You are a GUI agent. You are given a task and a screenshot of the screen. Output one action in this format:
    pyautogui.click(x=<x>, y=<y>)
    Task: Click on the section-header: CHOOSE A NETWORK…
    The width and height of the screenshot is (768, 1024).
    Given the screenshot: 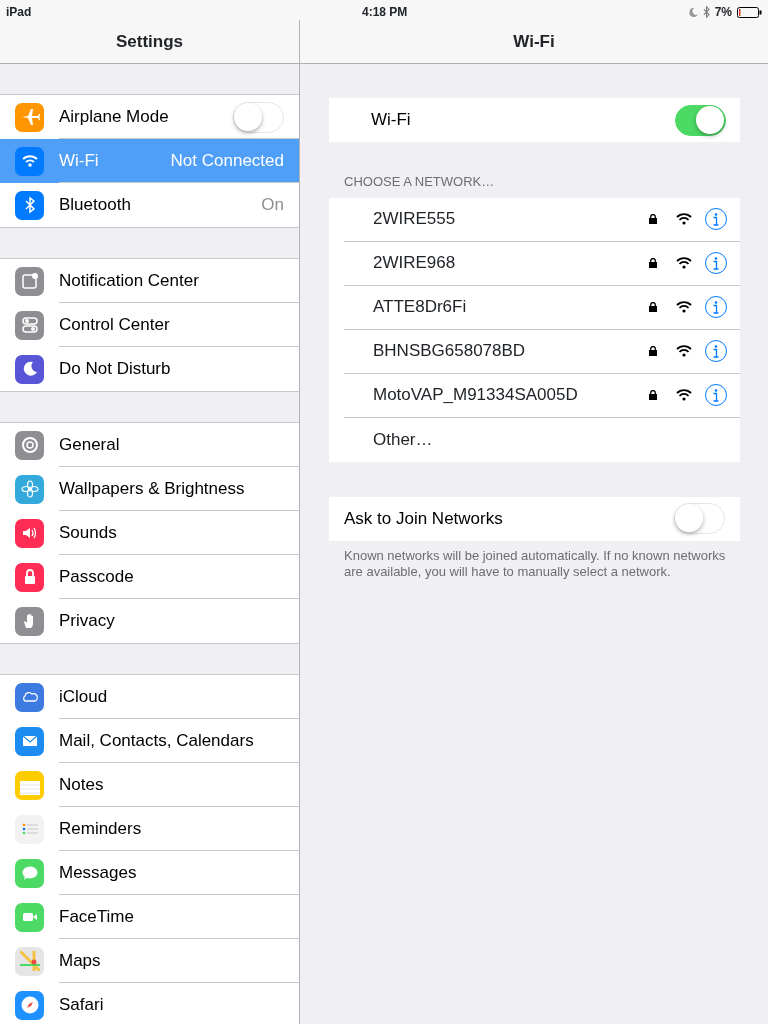 What is the action you would take?
    pyautogui.click(x=419, y=182)
    